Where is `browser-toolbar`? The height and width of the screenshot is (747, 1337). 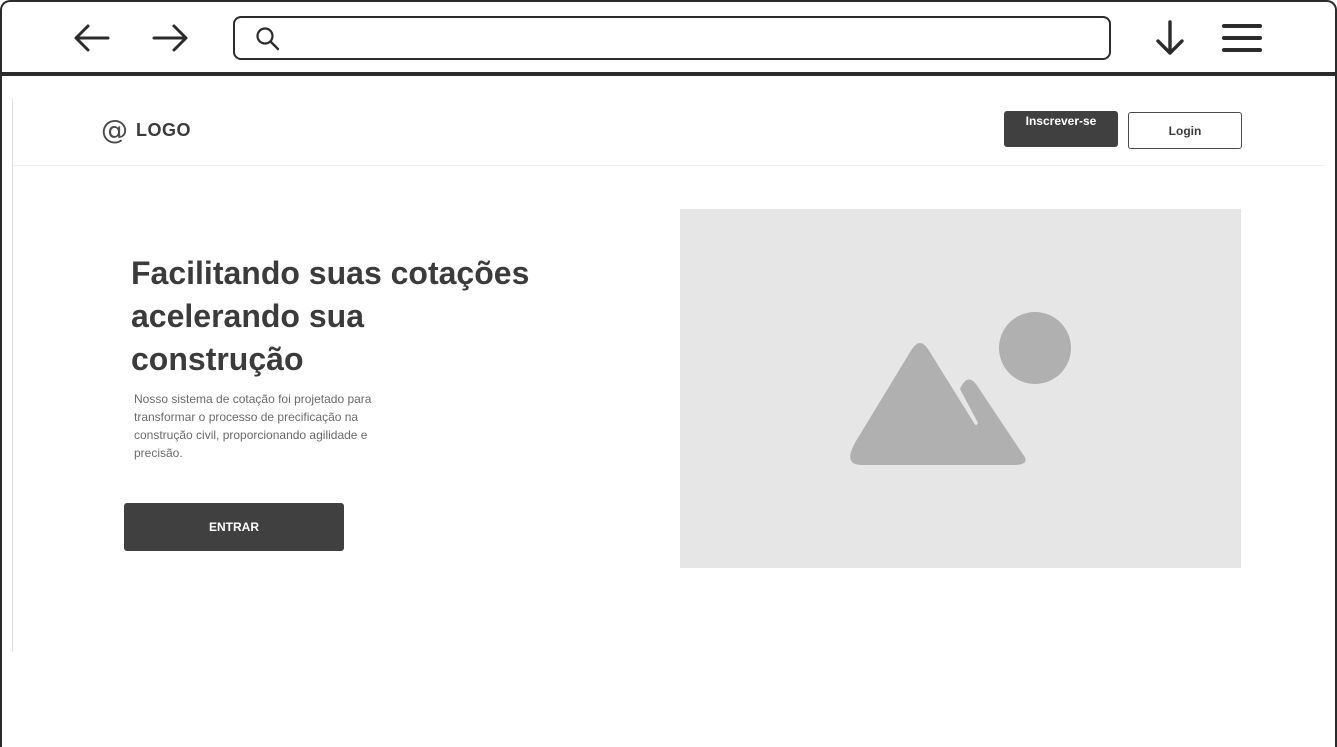
browser-toolbar is located at coordinates (668, 39).